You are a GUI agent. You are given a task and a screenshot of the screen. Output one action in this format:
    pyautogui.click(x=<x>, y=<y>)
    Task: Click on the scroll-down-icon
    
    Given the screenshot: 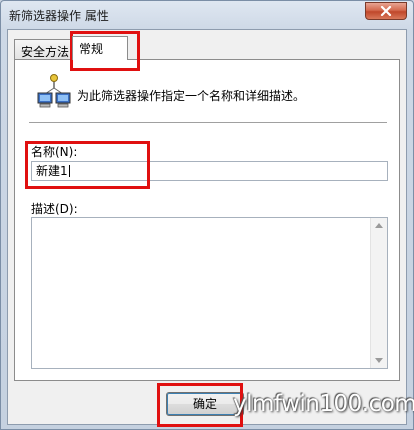 What is the action you would take?
    pyautogui.click(x=379, y=360)
    